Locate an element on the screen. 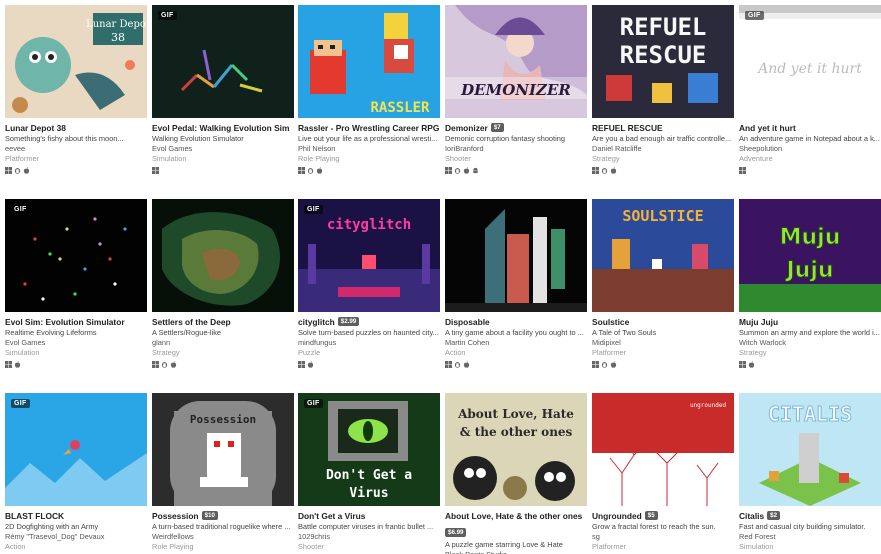  game-title-link: Don't Get a Virus is located at coordinates (331, 516).